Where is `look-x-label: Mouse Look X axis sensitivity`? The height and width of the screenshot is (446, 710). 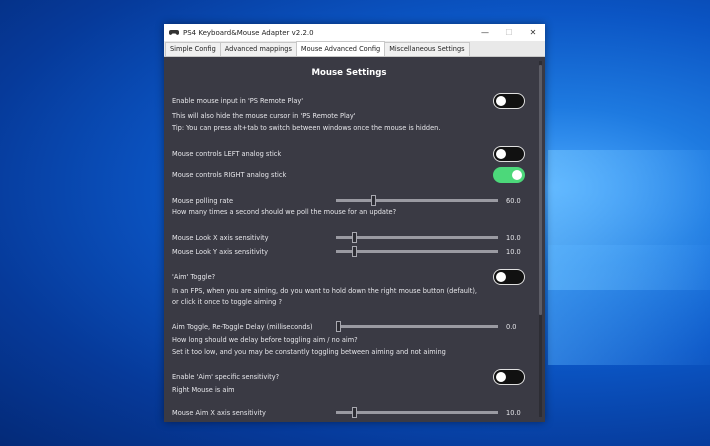 look-x-label: Mouse Look X axis sensitivity is located at coordinates (220, 238).